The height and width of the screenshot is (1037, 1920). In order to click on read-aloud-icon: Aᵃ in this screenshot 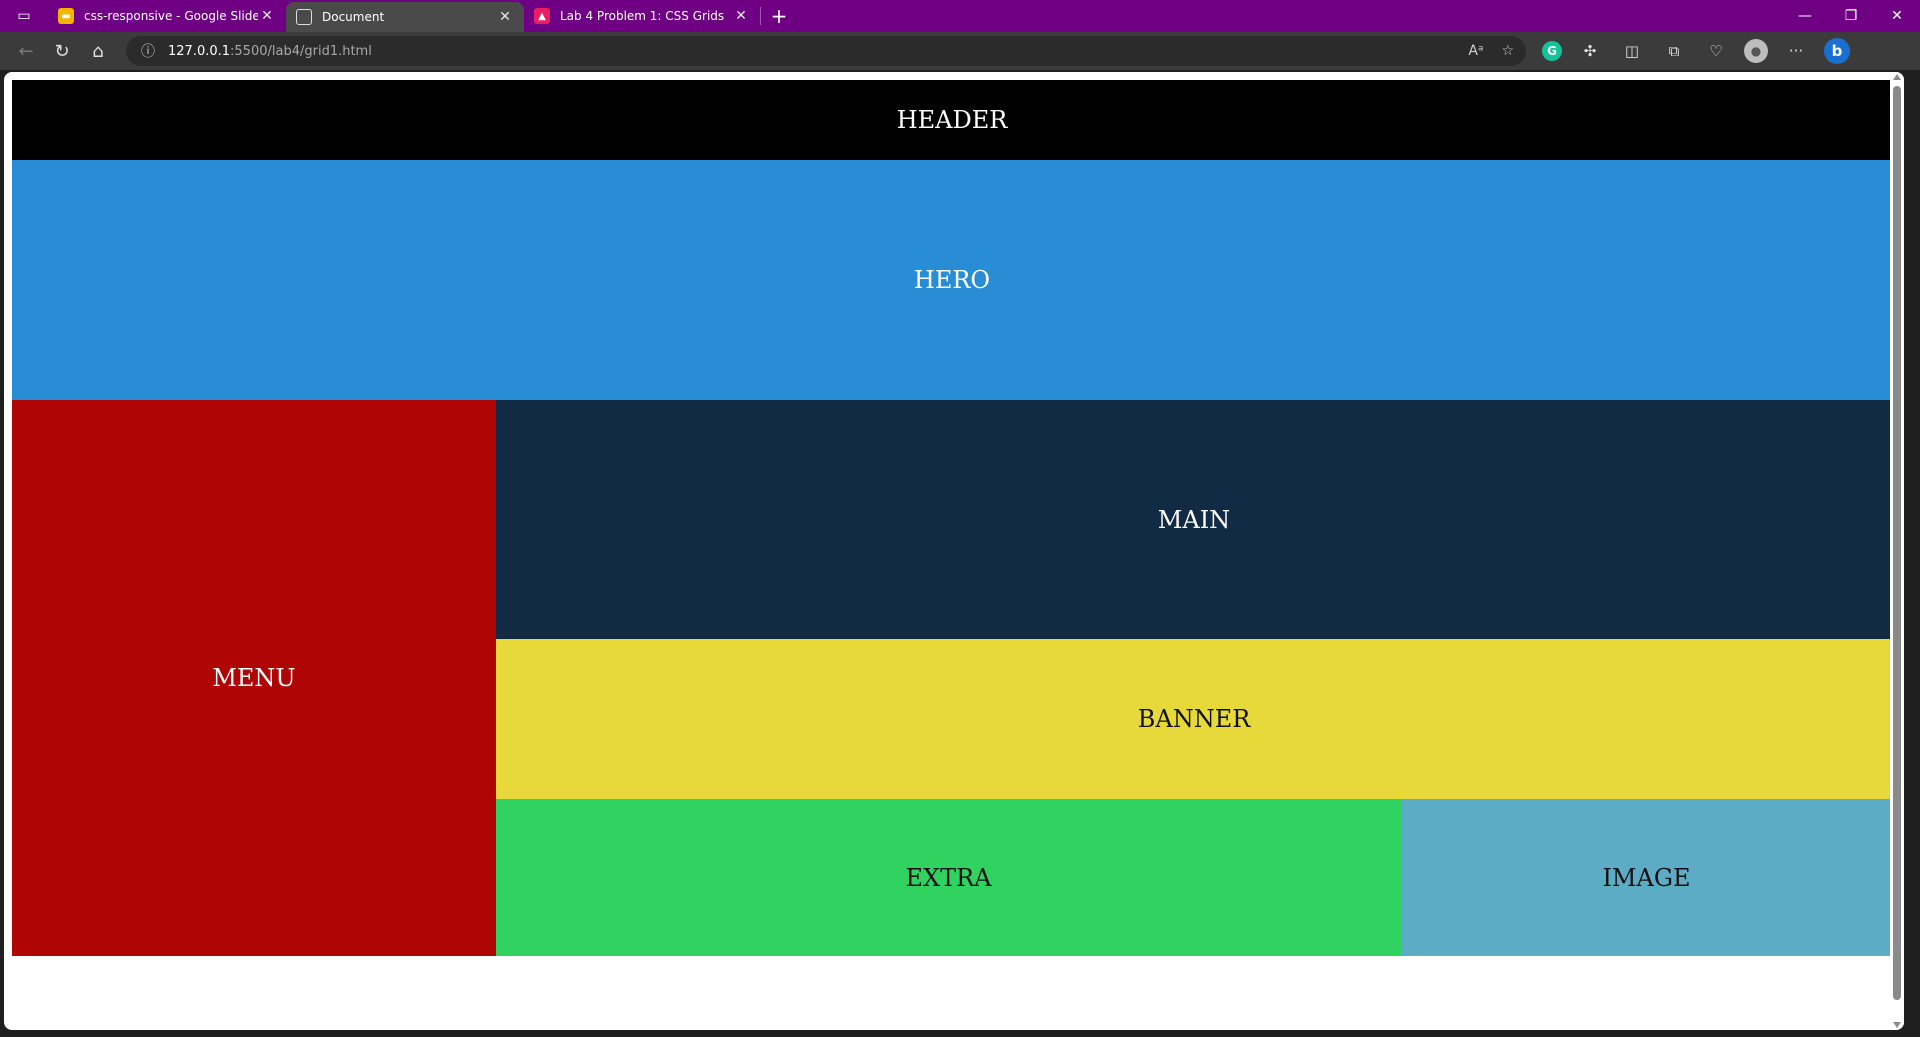, I will do `click(1475, 51)`.